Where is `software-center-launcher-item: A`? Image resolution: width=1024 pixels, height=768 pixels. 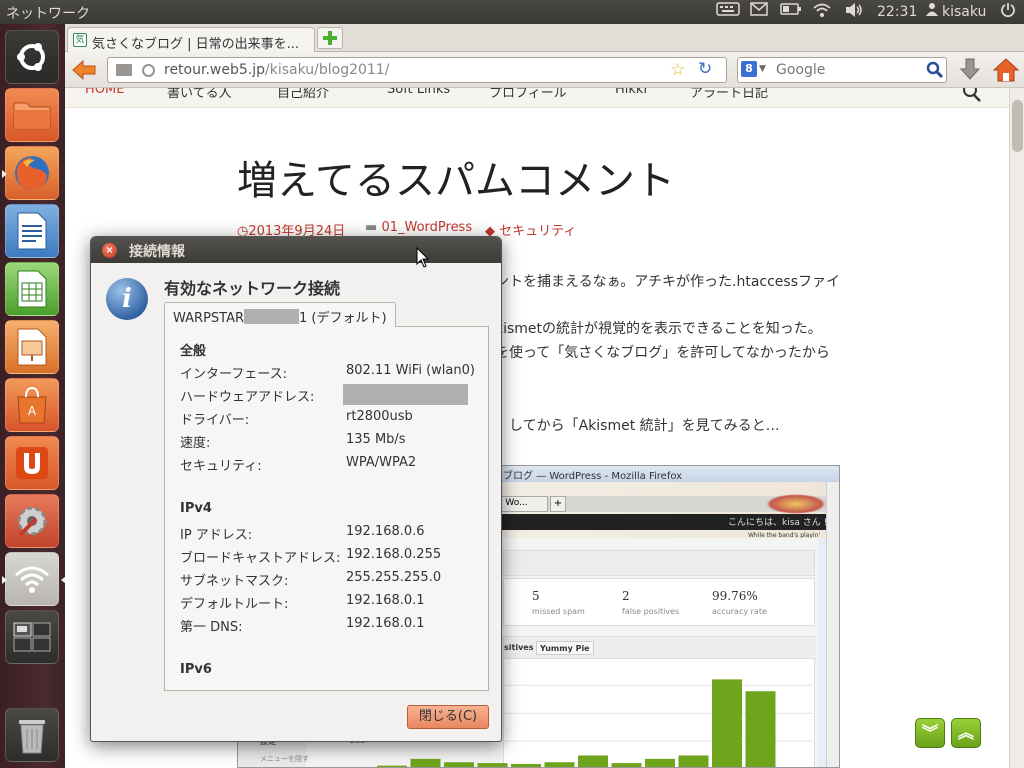 software-center-launcher-item: A is located at coordinates (32, 405).